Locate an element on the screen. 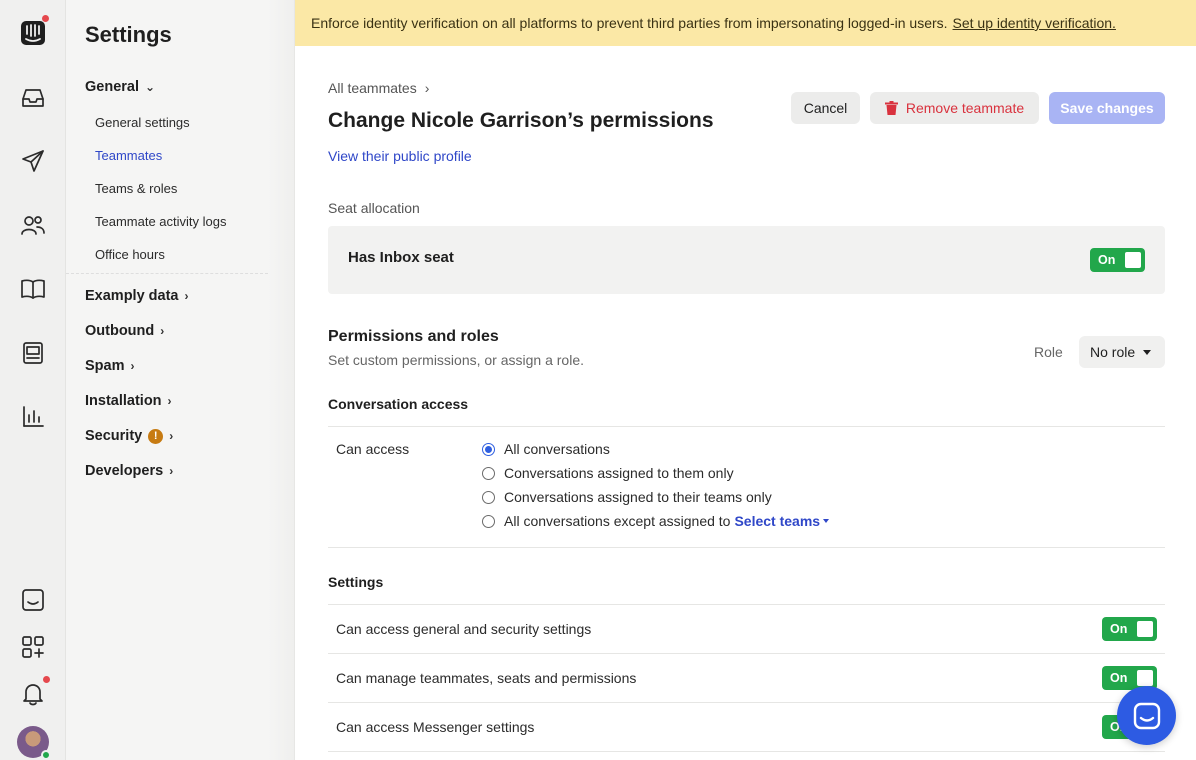 Image resolution: width=1196 pixels, height=760 pixels. settings-section-title: Settings is located at coordinates (356, 582).